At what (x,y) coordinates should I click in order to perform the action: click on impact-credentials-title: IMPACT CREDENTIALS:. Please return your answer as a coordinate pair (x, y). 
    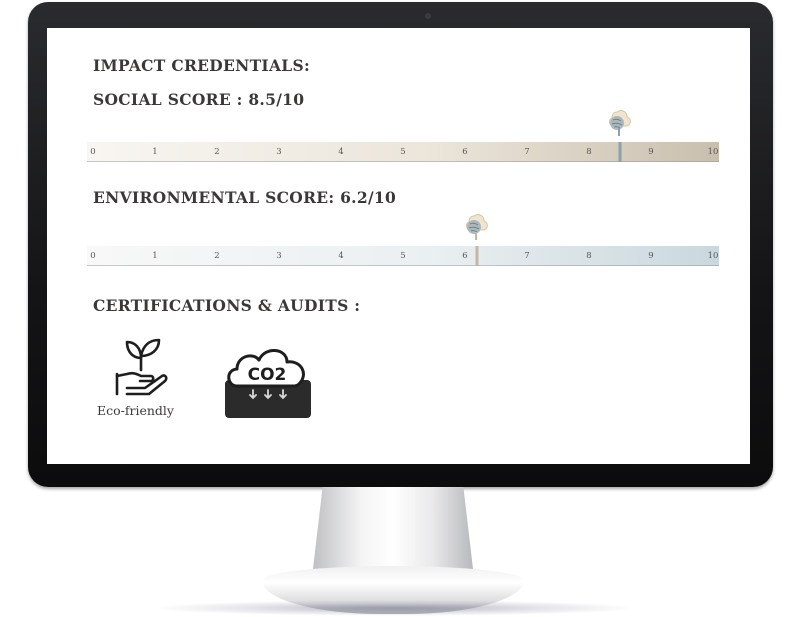
    Looking at the image, I should click on (202, 65).